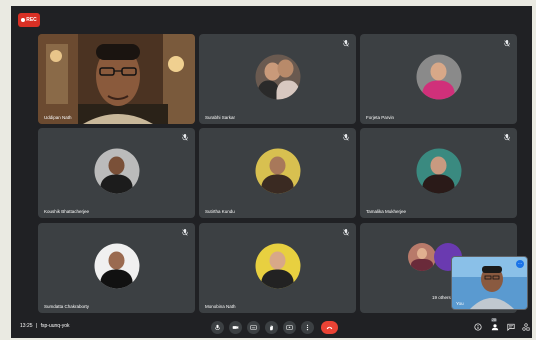  I want to click on record-dot-icon, so click(23, 20).